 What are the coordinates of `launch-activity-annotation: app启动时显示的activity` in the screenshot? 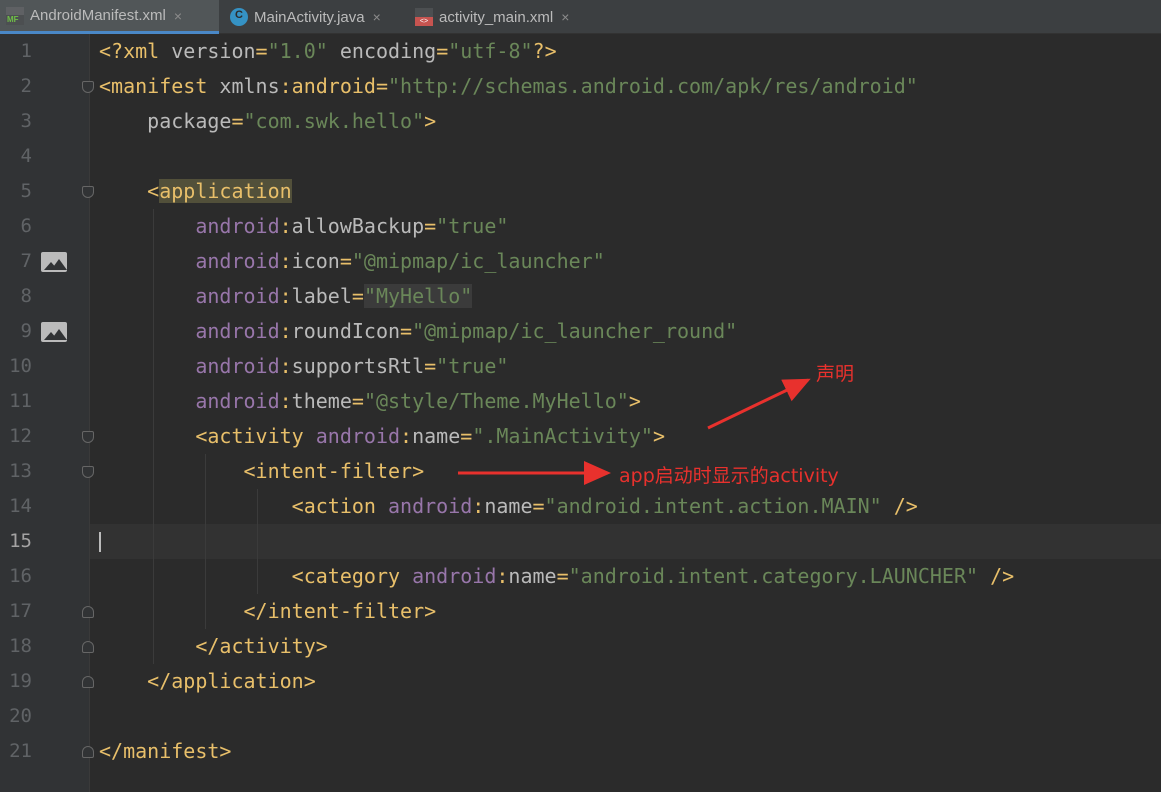 It's located at (729, 476).